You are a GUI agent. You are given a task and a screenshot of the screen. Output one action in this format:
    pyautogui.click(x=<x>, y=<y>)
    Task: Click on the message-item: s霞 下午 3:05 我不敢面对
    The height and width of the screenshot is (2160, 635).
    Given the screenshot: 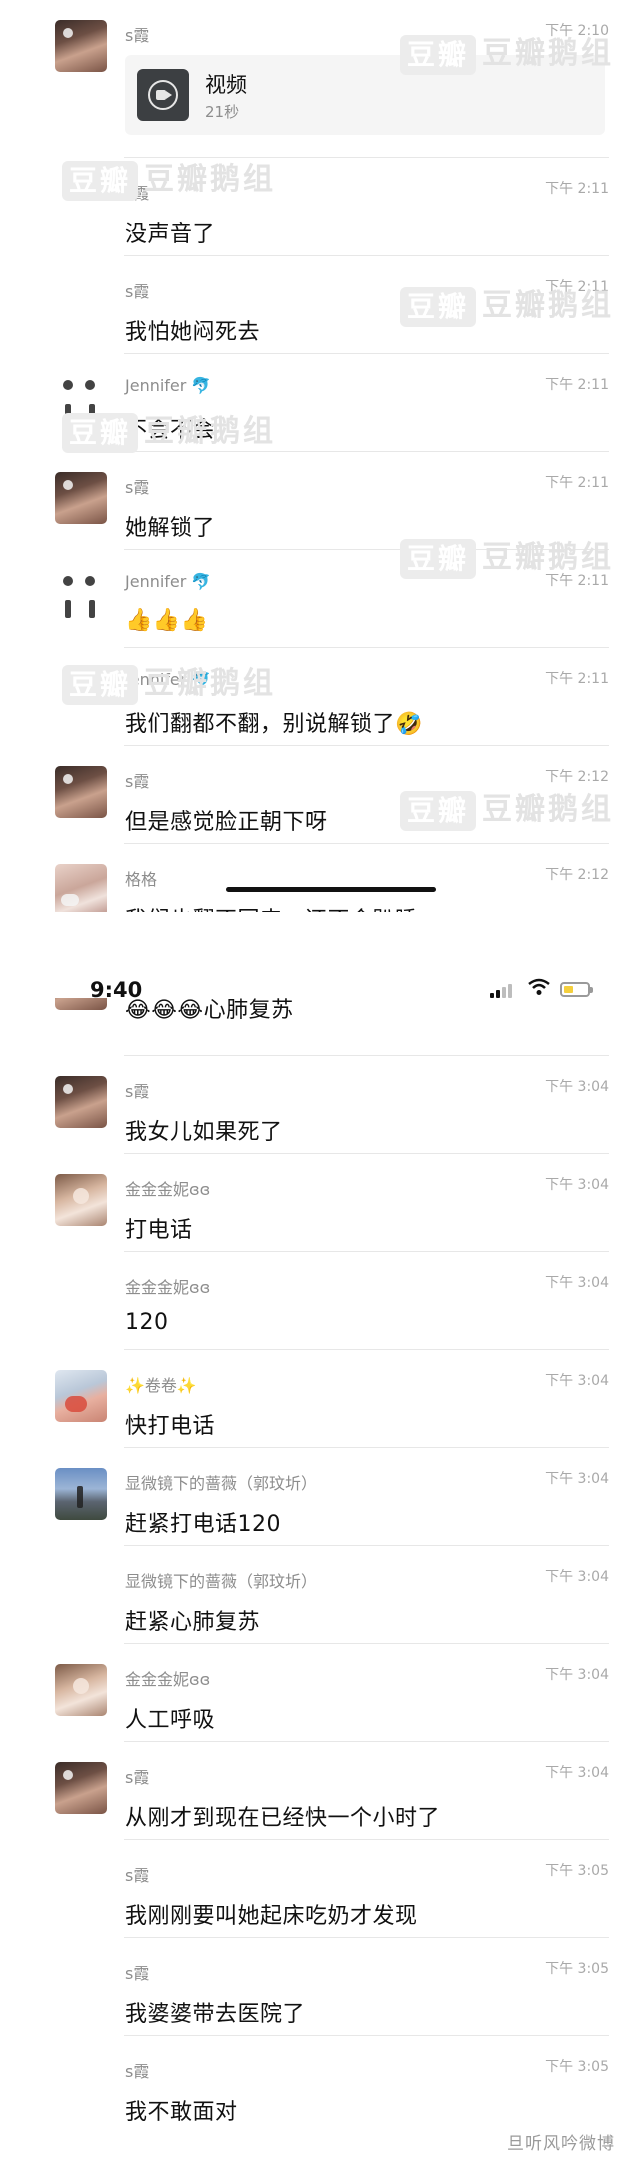 What is the action you would take?
    pyautogui.click(x=317, y=2085)
    